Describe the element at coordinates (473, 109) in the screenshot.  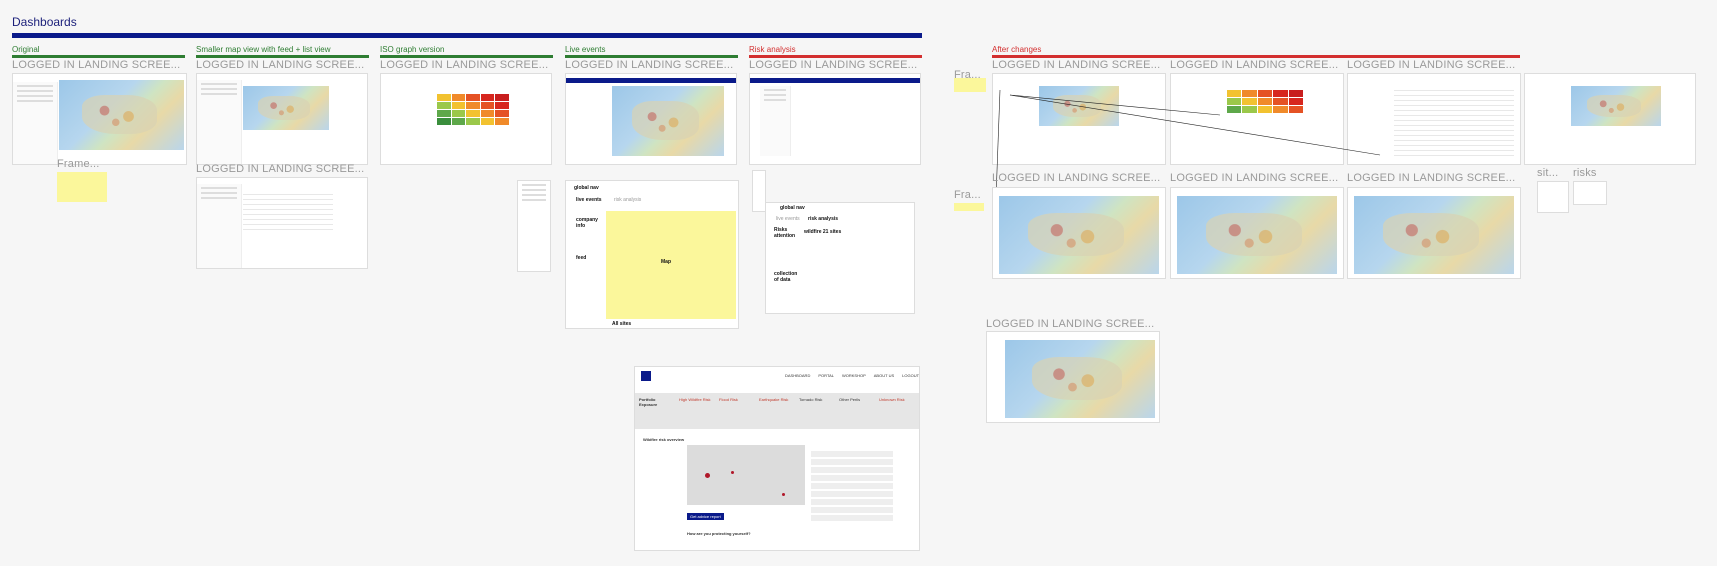
I see `risk-heatmap-preview` at that location.